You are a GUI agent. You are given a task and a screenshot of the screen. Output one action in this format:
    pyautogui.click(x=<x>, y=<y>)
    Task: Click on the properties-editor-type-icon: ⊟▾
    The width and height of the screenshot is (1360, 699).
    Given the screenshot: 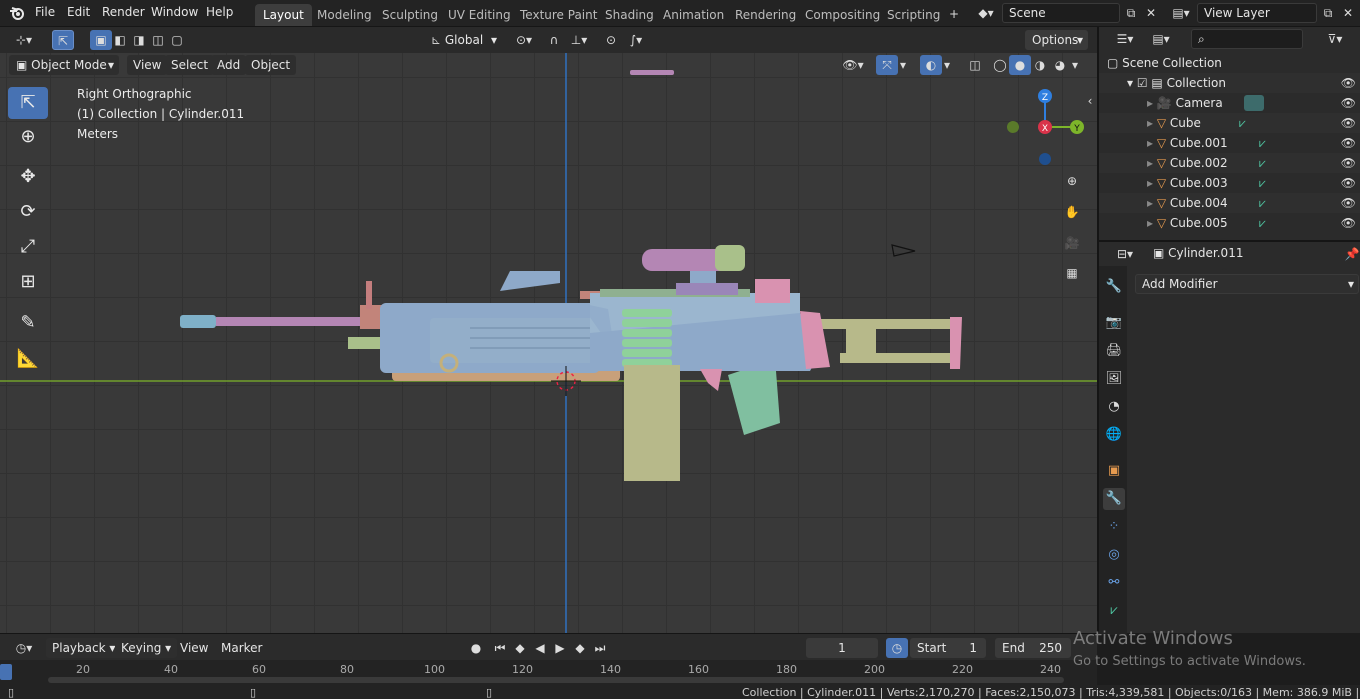 What is the action you would take?
    pyautogui.click(x=1125, y=254)
    